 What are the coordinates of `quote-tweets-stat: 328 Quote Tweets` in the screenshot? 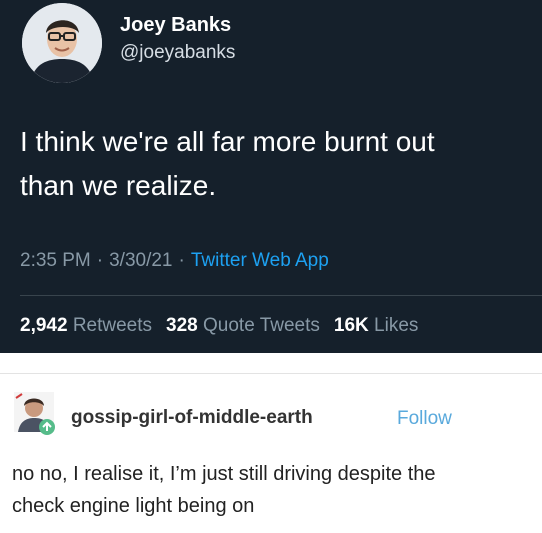 It's located at (243, 325).